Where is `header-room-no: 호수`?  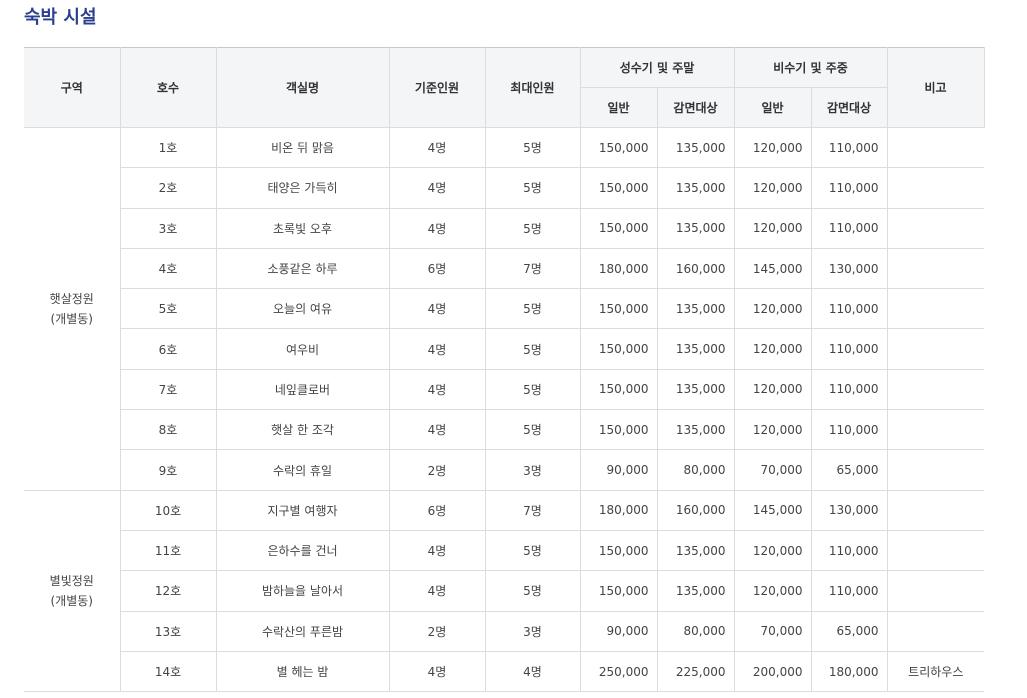 header-room-no: 호수 is located at coordinates (168, 87).